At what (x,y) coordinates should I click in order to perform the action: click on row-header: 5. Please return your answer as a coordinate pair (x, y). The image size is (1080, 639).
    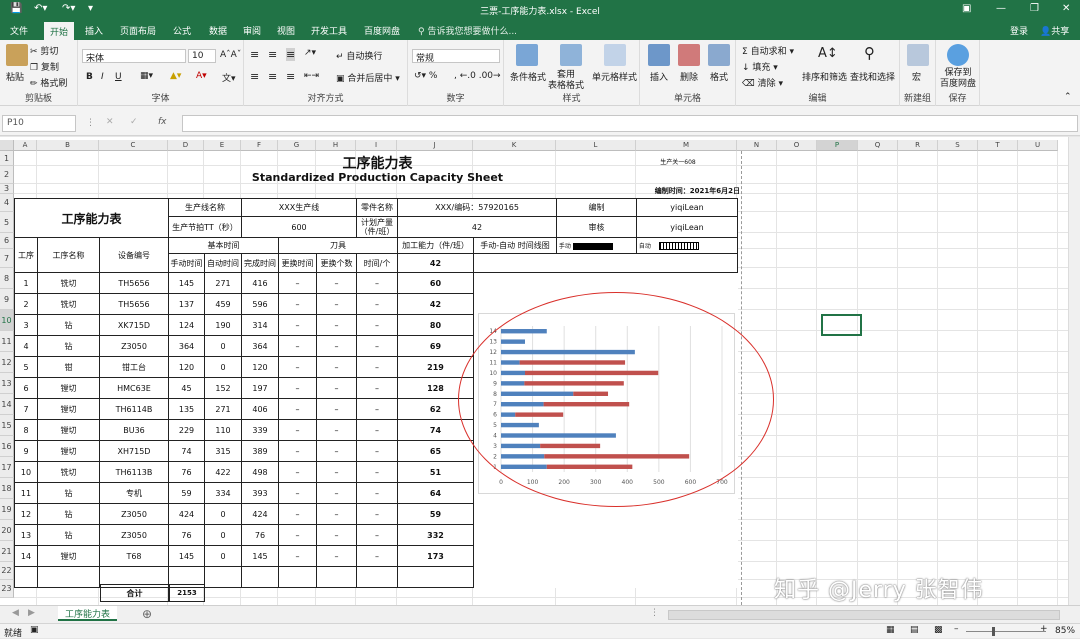
    Looking at the image, I should click on (7, 222).